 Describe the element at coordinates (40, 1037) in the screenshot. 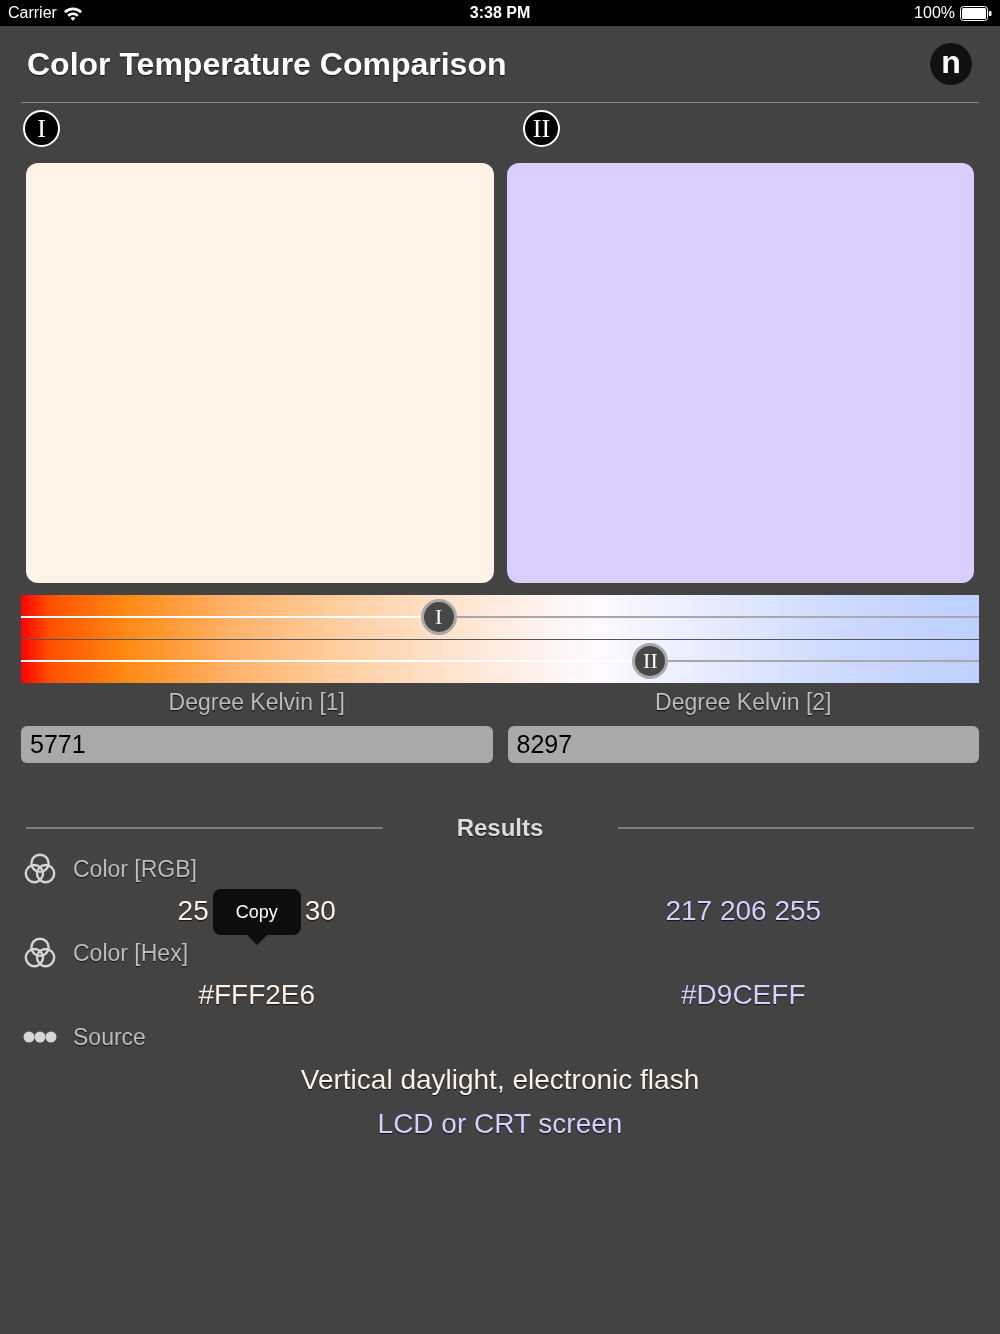

I see `three-dots-icon` at that location.